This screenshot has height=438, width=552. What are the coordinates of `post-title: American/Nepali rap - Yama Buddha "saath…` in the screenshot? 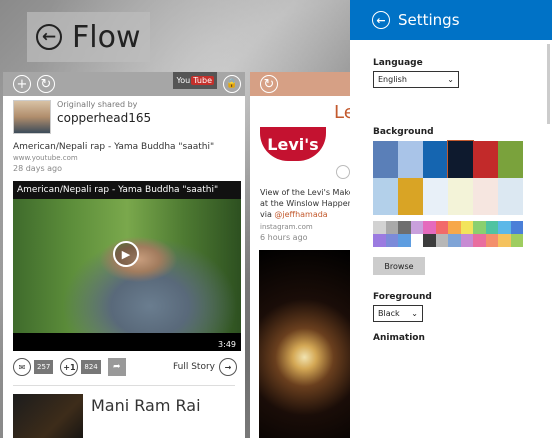 It's located at (124, 143).